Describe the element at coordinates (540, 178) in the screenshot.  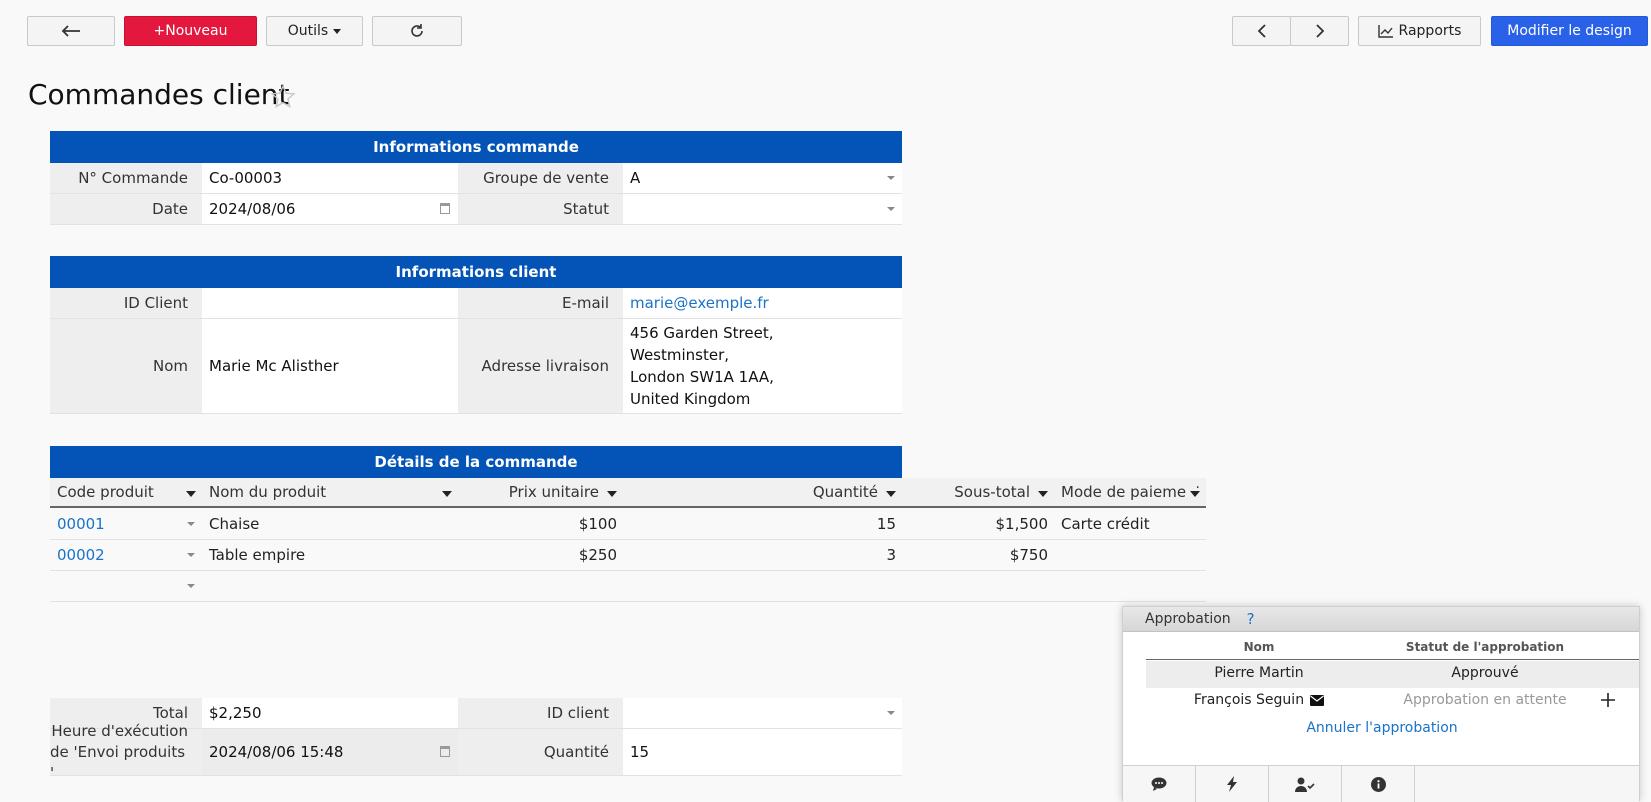
I see `sales-group-label: Groupe de vente` at that location.